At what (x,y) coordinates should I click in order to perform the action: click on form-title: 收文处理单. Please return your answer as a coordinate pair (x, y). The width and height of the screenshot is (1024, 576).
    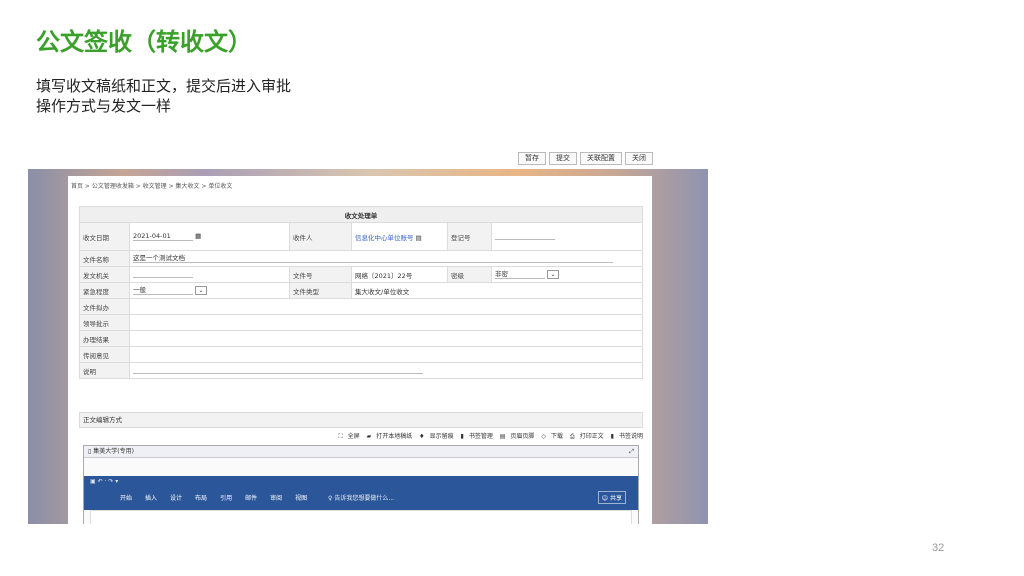
    Looking at the image, I should click on (361, 214).